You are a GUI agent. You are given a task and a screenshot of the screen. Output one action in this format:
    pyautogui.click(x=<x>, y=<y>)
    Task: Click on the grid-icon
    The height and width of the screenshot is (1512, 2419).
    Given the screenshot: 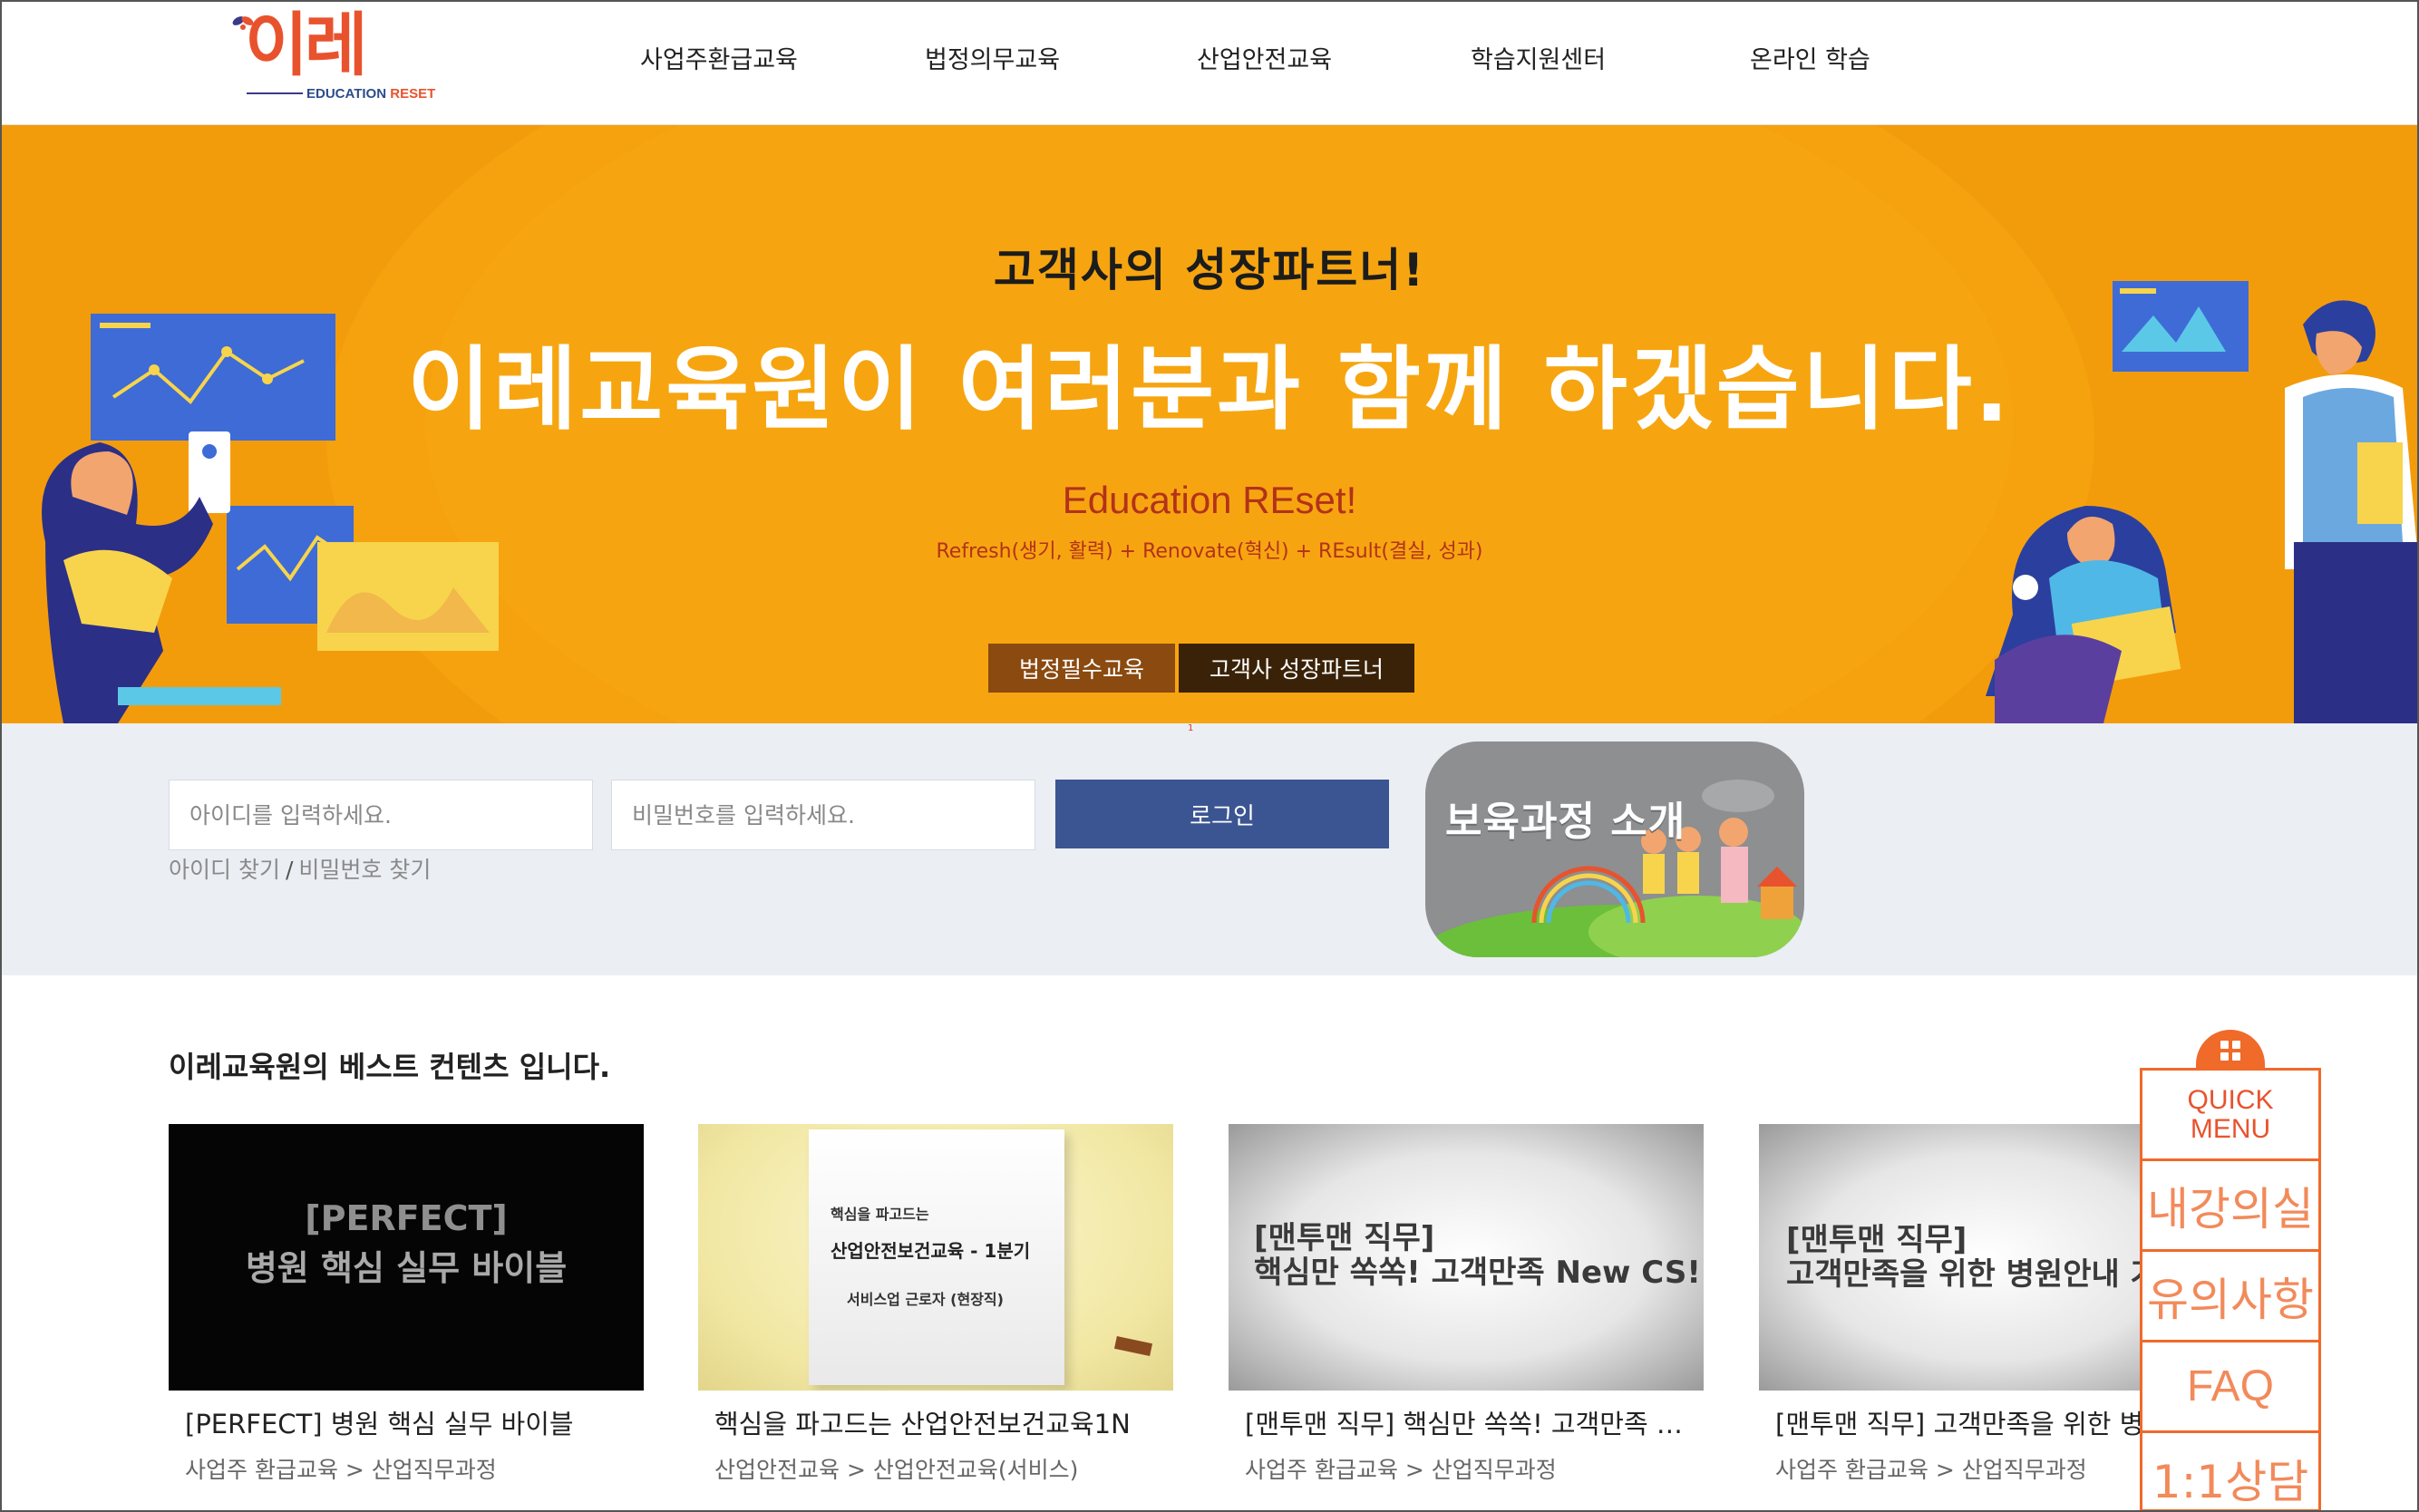 What is the action you would take?
    pyautogui.click(x=2230, y=1051)
    